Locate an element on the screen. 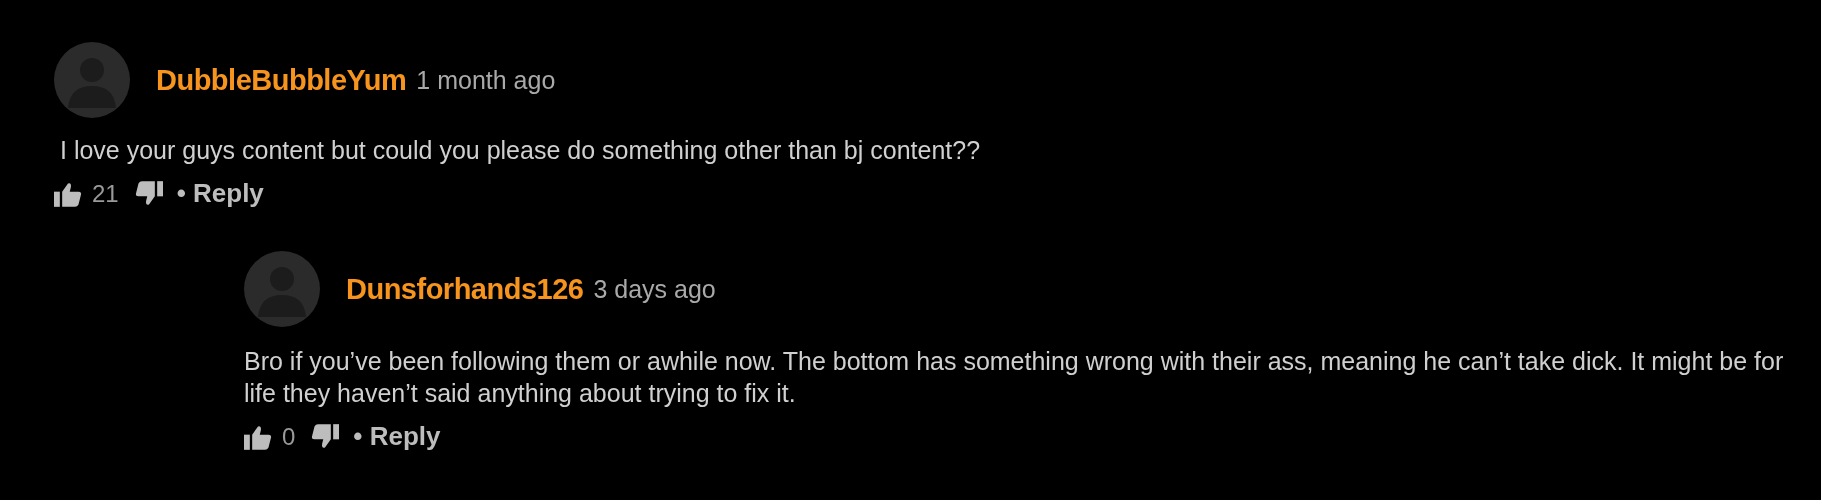 This screenshot has width=1821, height=500. username: Dunsforhands126 is located at coordinates (465, 289).